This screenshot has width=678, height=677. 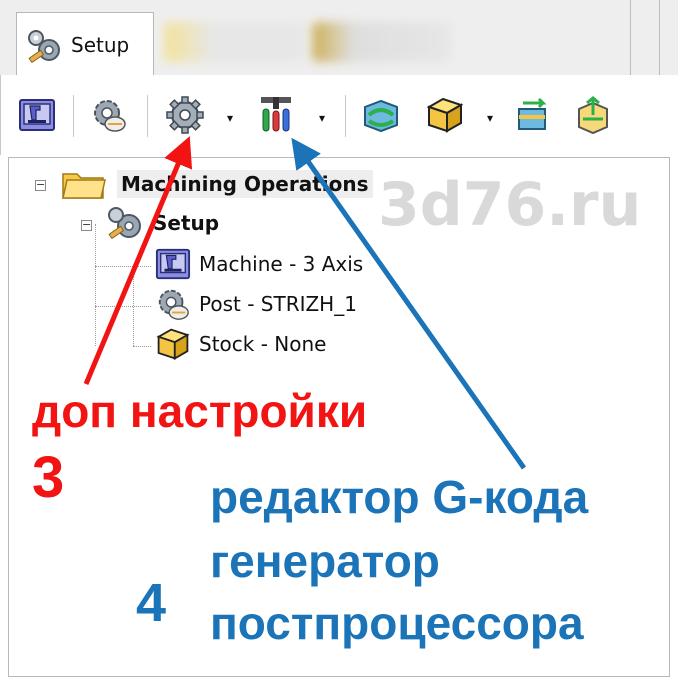 What do you see at coordinates (100, 44) in the screenshot?
I see `tab-setup-label: Setup` at bounding box center [100, 44].